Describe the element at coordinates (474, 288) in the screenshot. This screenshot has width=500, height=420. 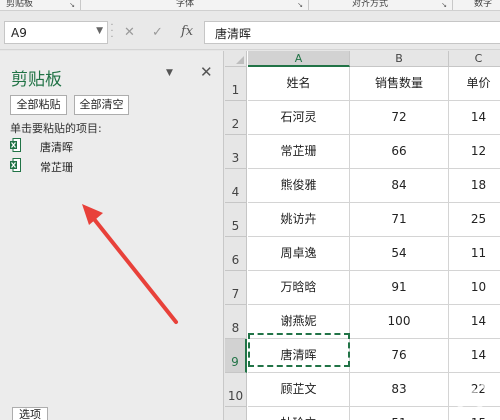
I see `cell-c7: 10` at that location.